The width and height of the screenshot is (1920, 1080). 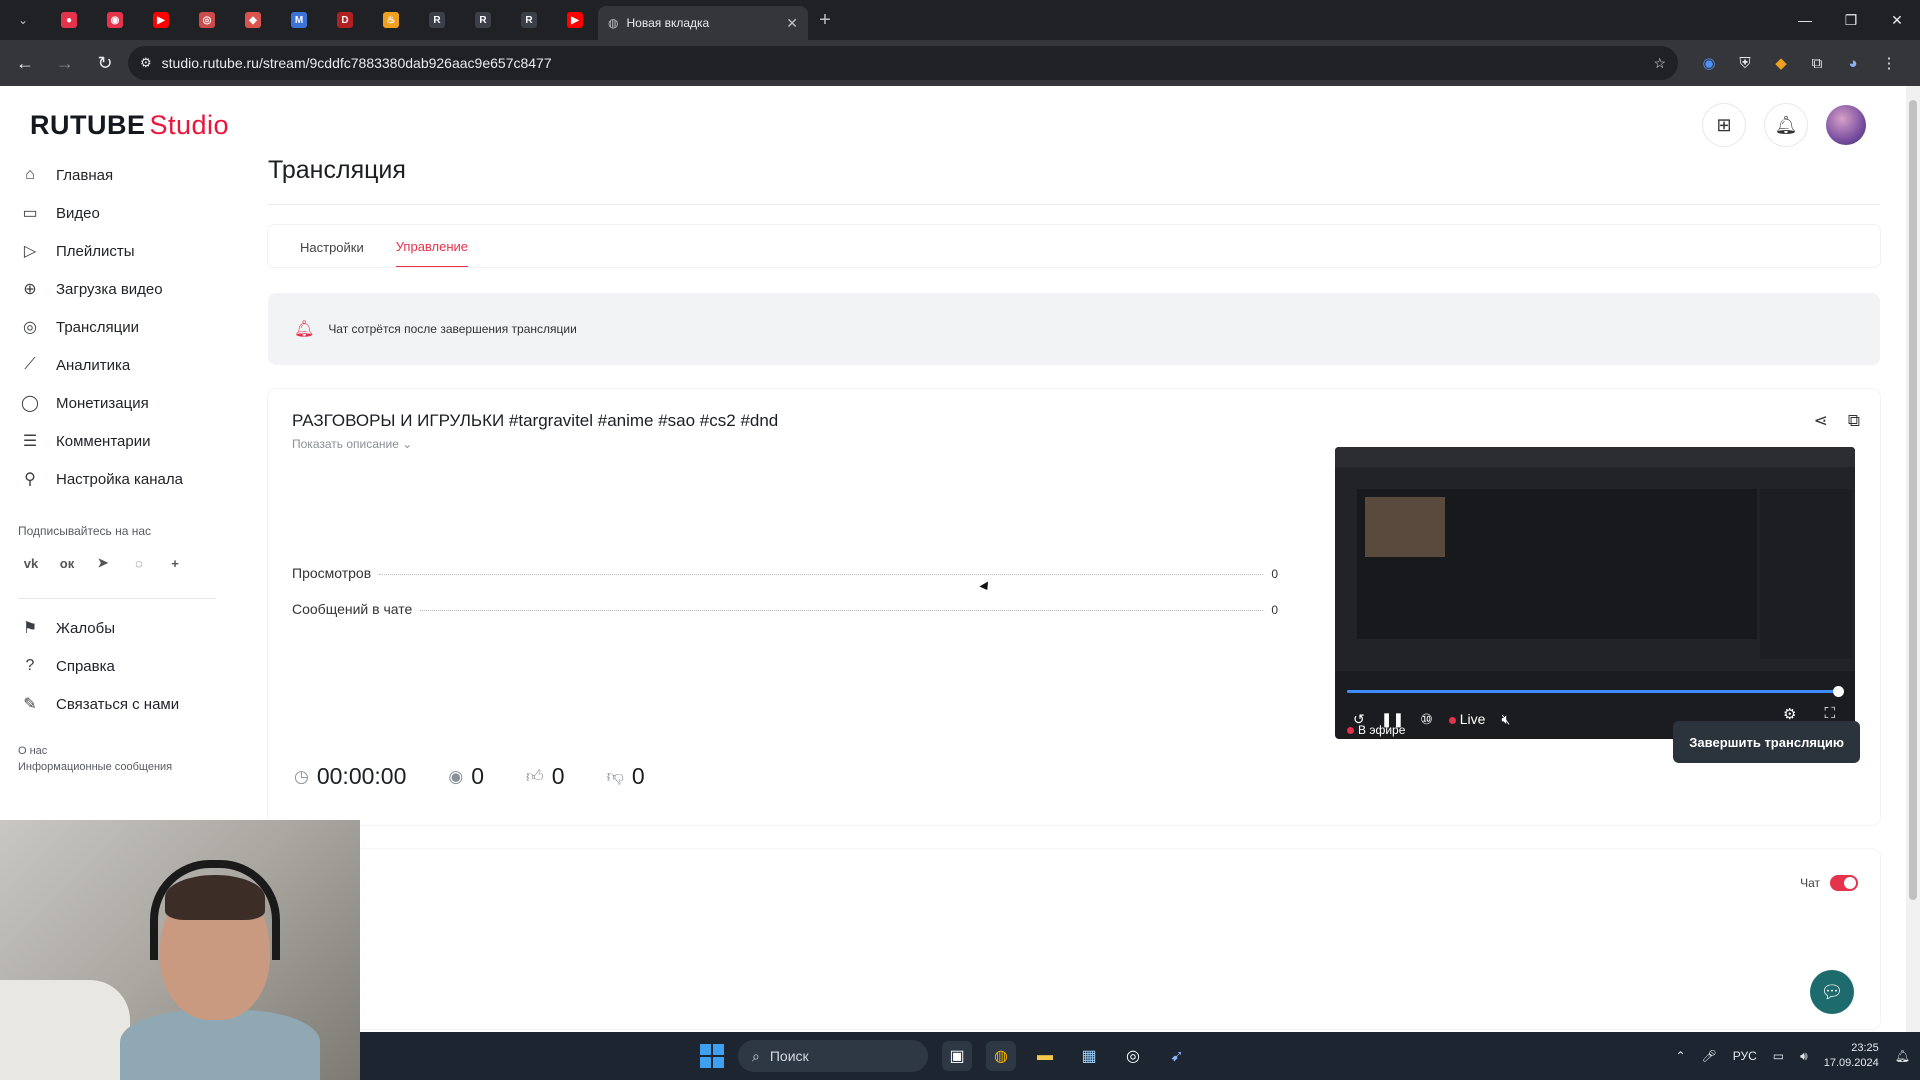 What do you see at coordinates (1846, 125) in the screenshot?
I see `avatar` at bounding box center [1846, 125].